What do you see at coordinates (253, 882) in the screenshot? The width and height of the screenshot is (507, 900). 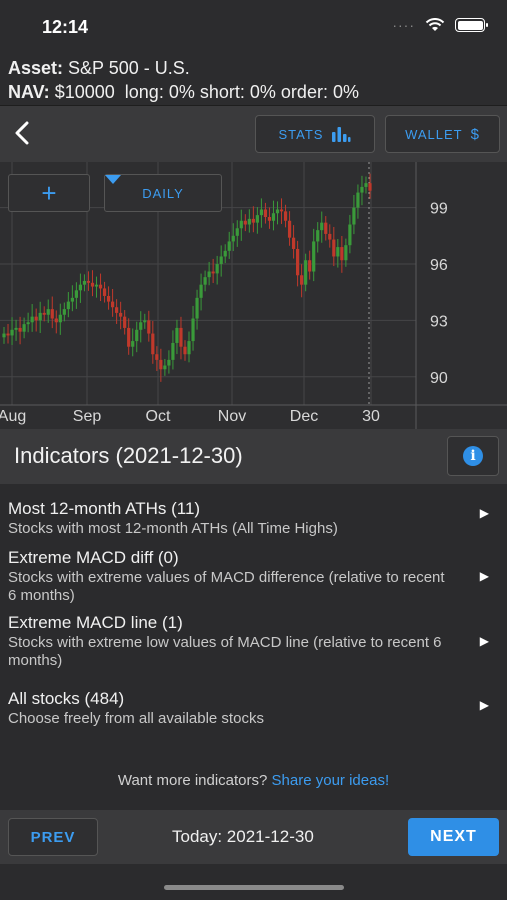 I see `home-area` at bounding box center [253, 882].